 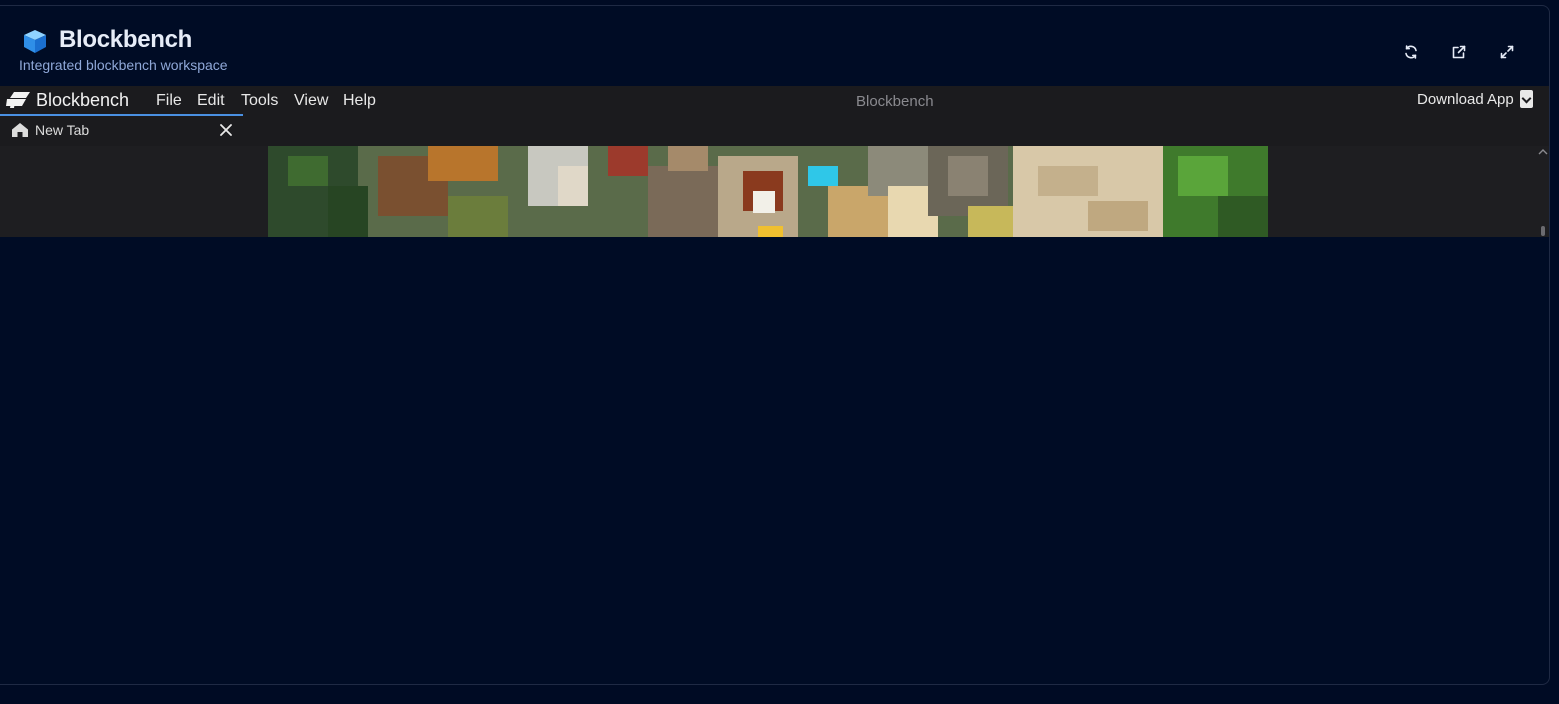 I want to click on page-title: Blockbench, so click(x=126, y=39).